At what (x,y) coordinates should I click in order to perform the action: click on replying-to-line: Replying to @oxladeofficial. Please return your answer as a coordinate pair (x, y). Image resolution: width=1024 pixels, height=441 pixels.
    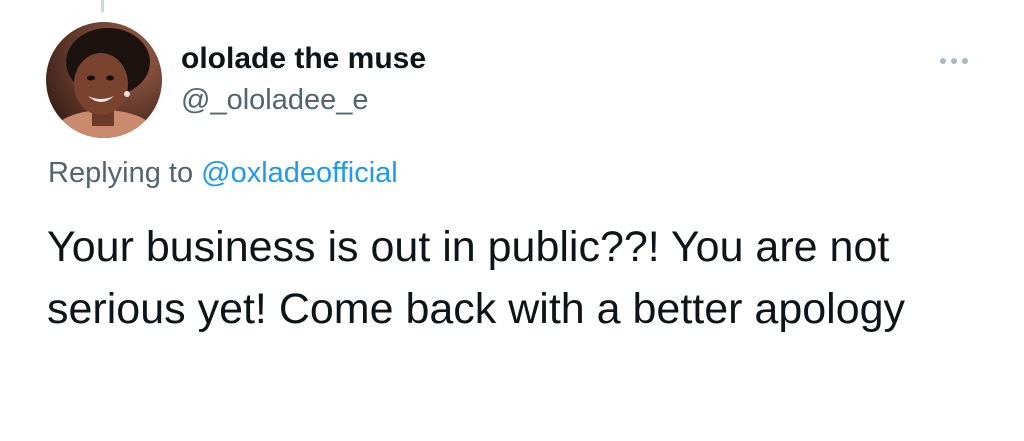
    Looking at the image, I should click on (223, 173).